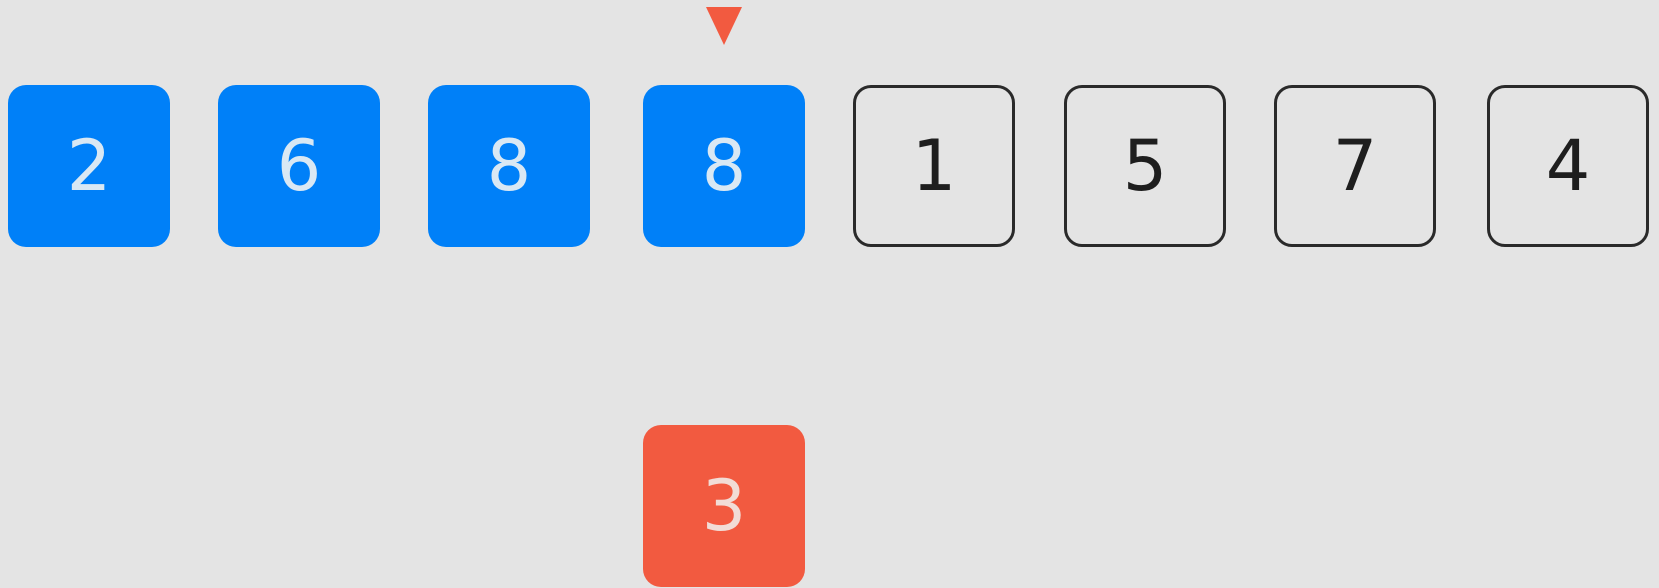  I want to click on array-cell-unsorted: 4, so click(1568, 166).